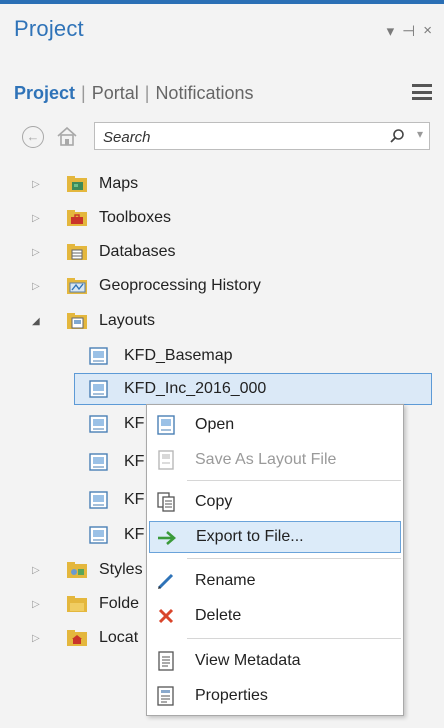 Image resolution: width=444 pixels, height=728 pixels. I want to click on menu-hamburger-icon, so click(422, 92).